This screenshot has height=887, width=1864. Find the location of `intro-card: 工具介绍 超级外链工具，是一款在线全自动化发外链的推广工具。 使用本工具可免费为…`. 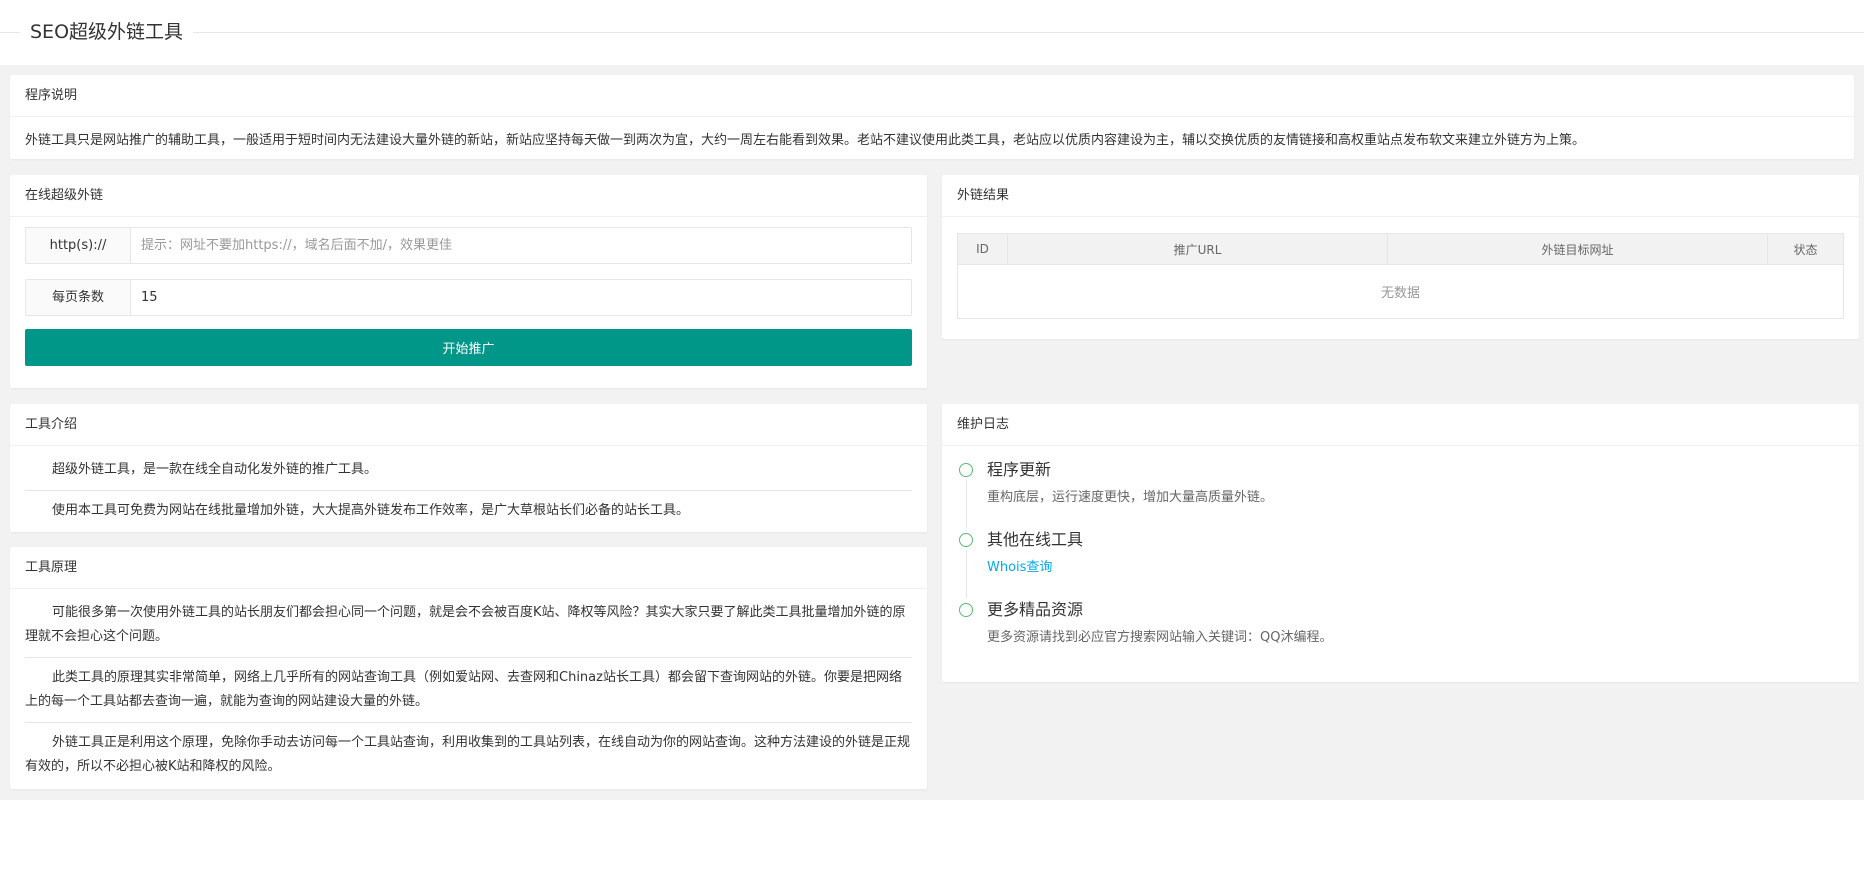

intro-card: 工具介绍 超级外链工具，是一款在线全自动化发外链的推广工具。 使用本工具可免费为… is located at coordinates (468, 468).